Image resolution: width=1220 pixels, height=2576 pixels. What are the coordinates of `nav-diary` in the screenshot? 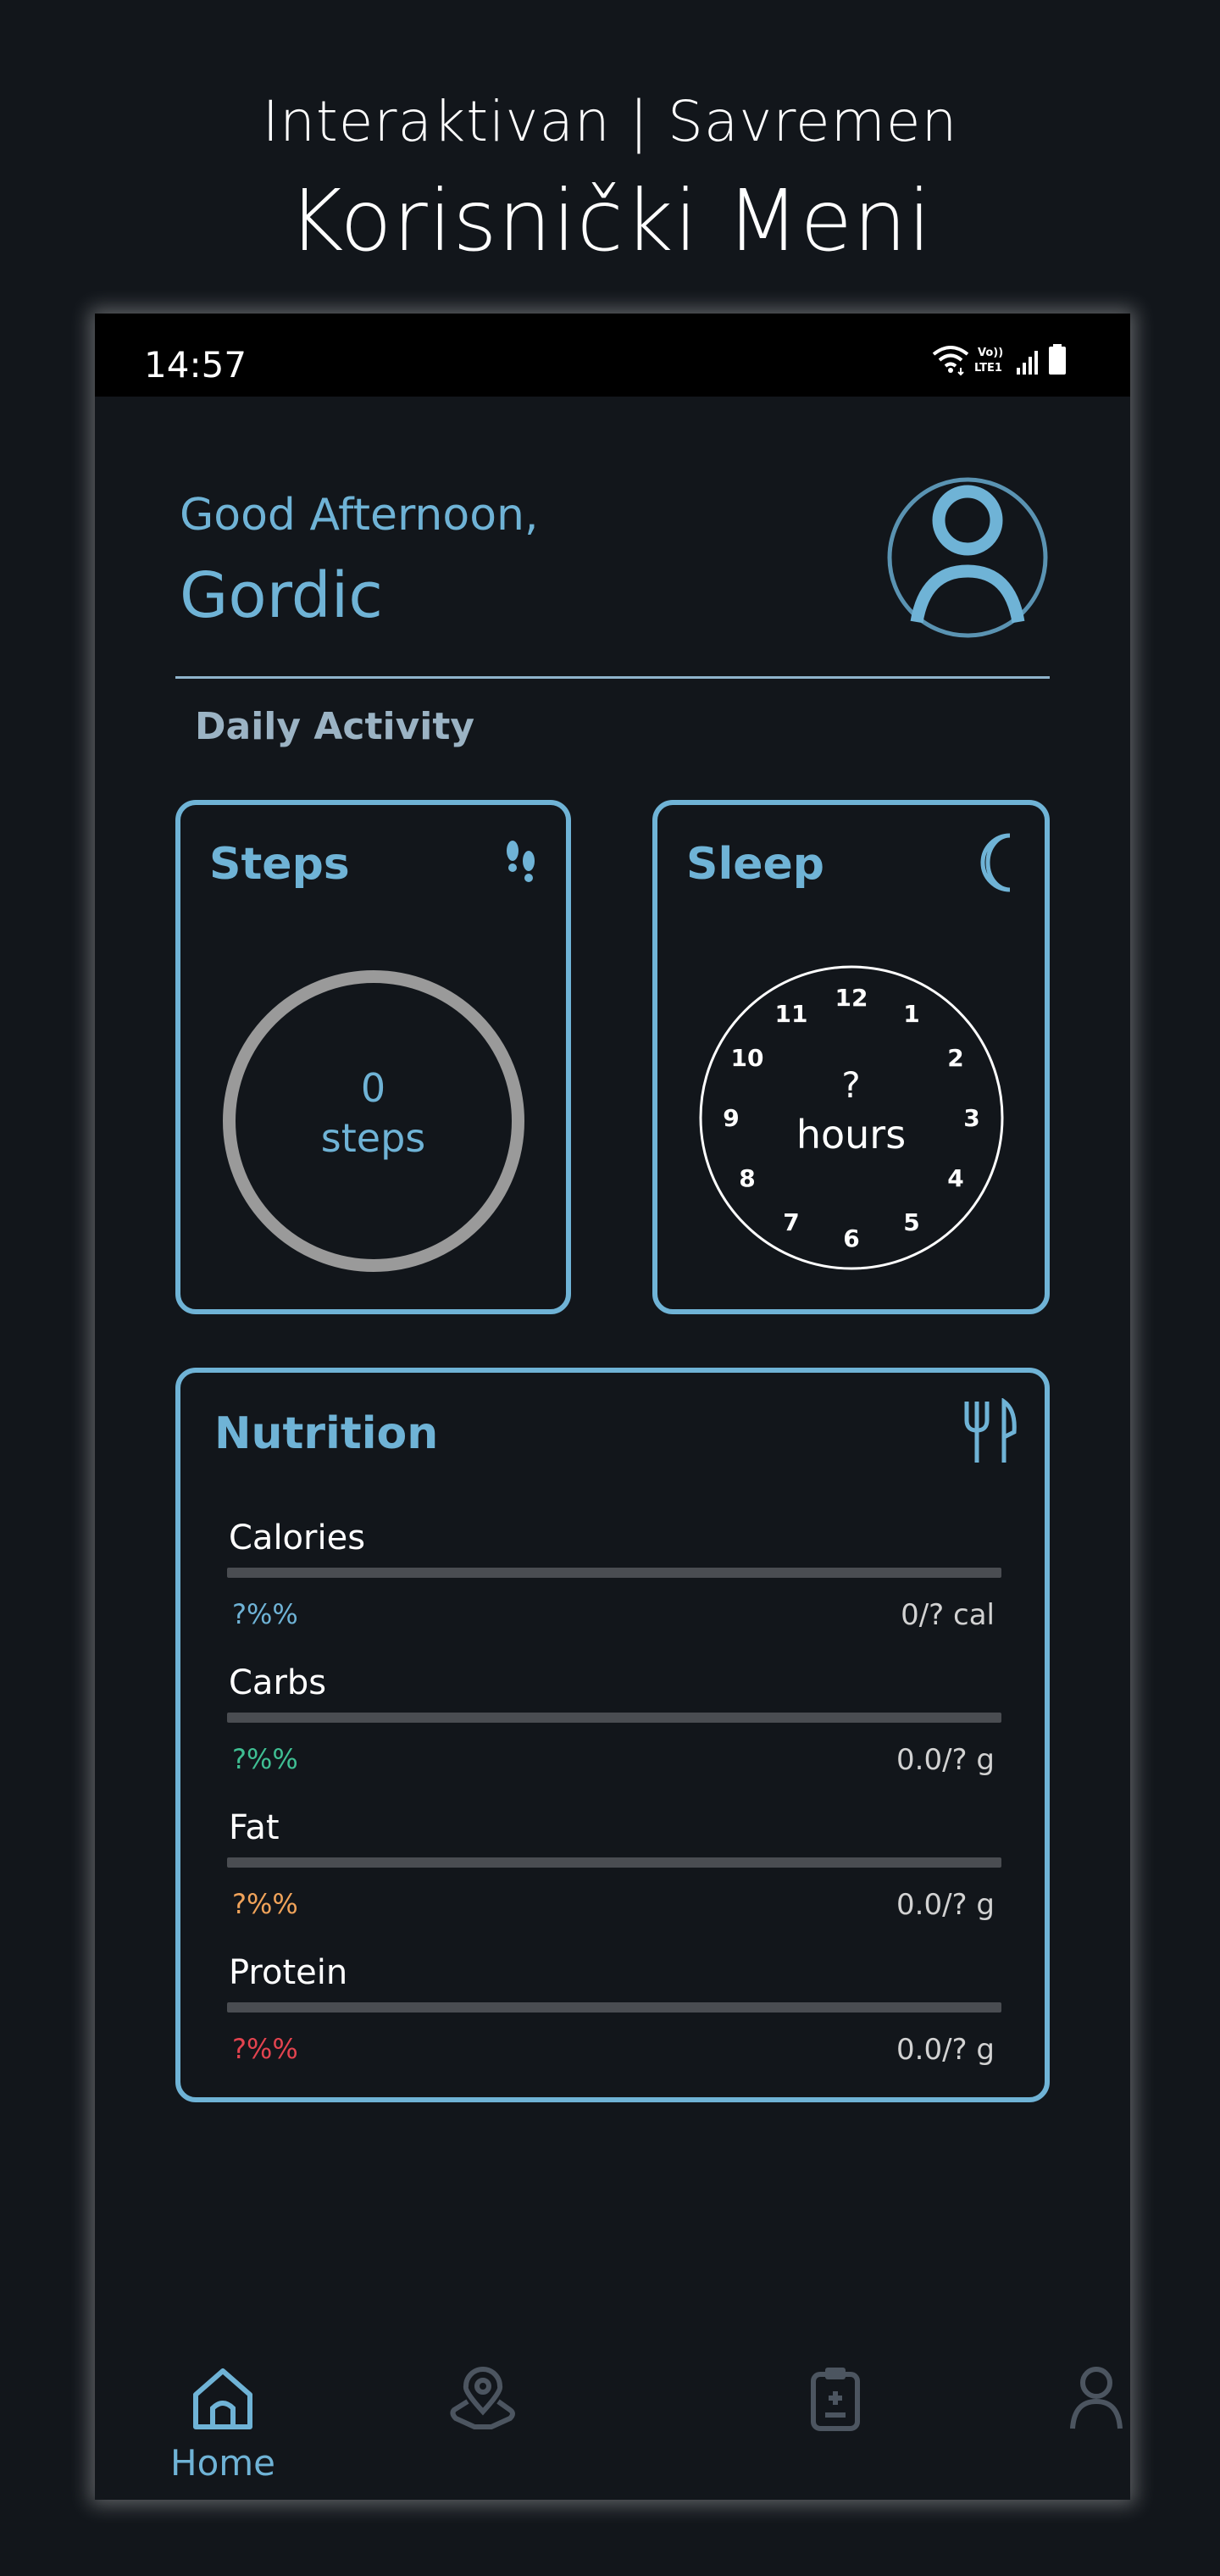 It's located at (835, 2432).